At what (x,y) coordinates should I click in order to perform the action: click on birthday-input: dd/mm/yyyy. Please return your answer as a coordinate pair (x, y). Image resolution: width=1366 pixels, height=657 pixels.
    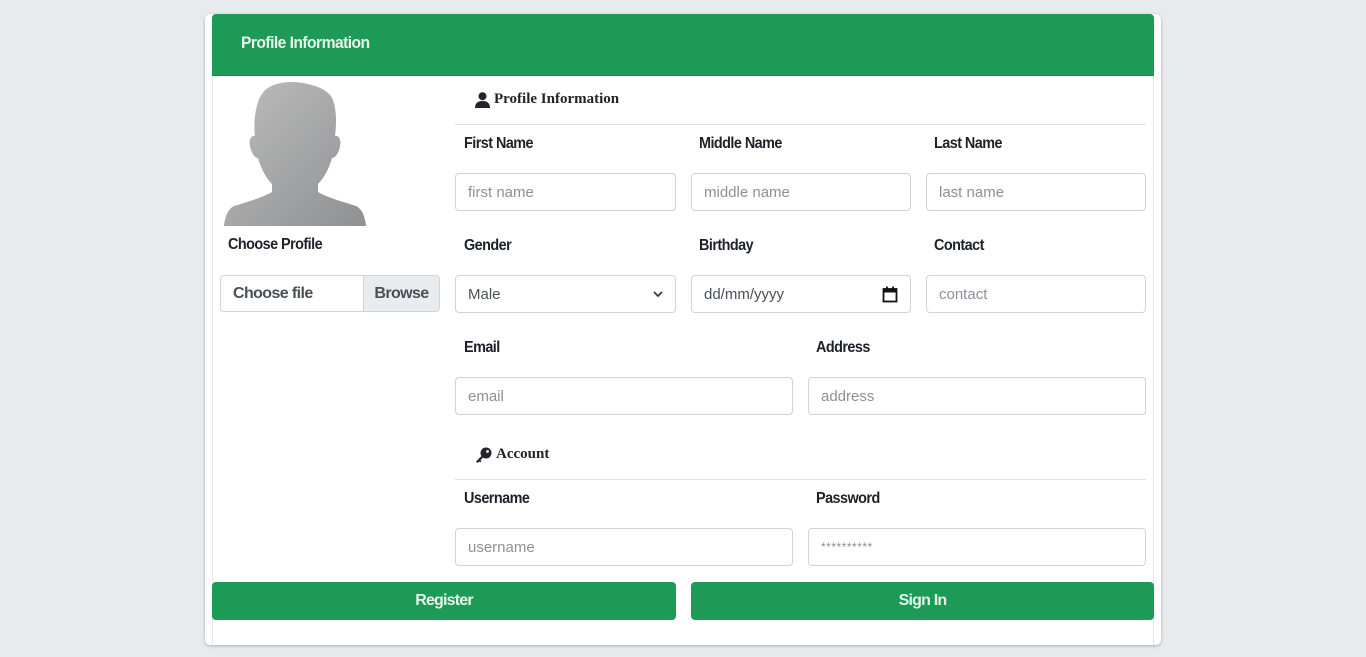
    Looking at the image, I should click on (801, 294).